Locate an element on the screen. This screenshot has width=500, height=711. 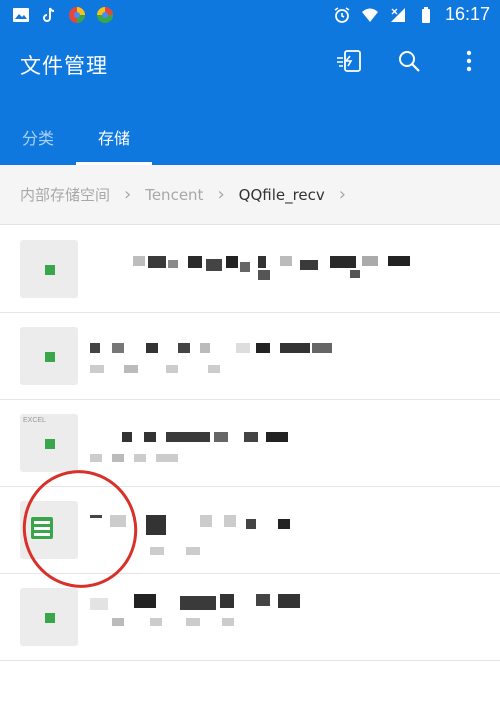
page-title: 文件管理 is located at coordinates (64, 66).